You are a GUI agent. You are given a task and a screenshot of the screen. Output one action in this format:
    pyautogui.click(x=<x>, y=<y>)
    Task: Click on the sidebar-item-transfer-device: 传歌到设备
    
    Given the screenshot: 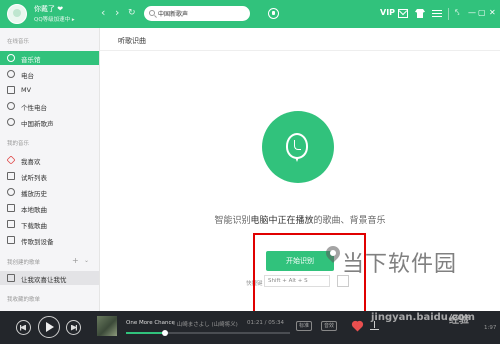 What is the action you would take?
    pyautogui.click(x=49, y=240)
    